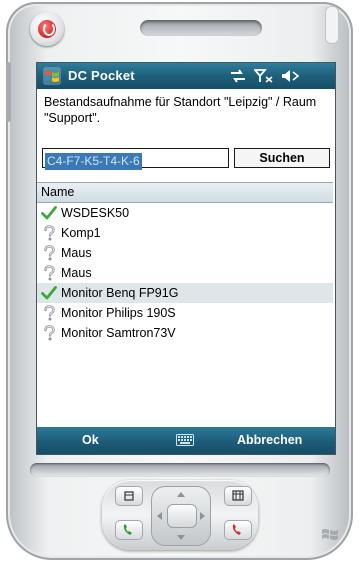  I want to click on end-call-button, so click(238, 530).